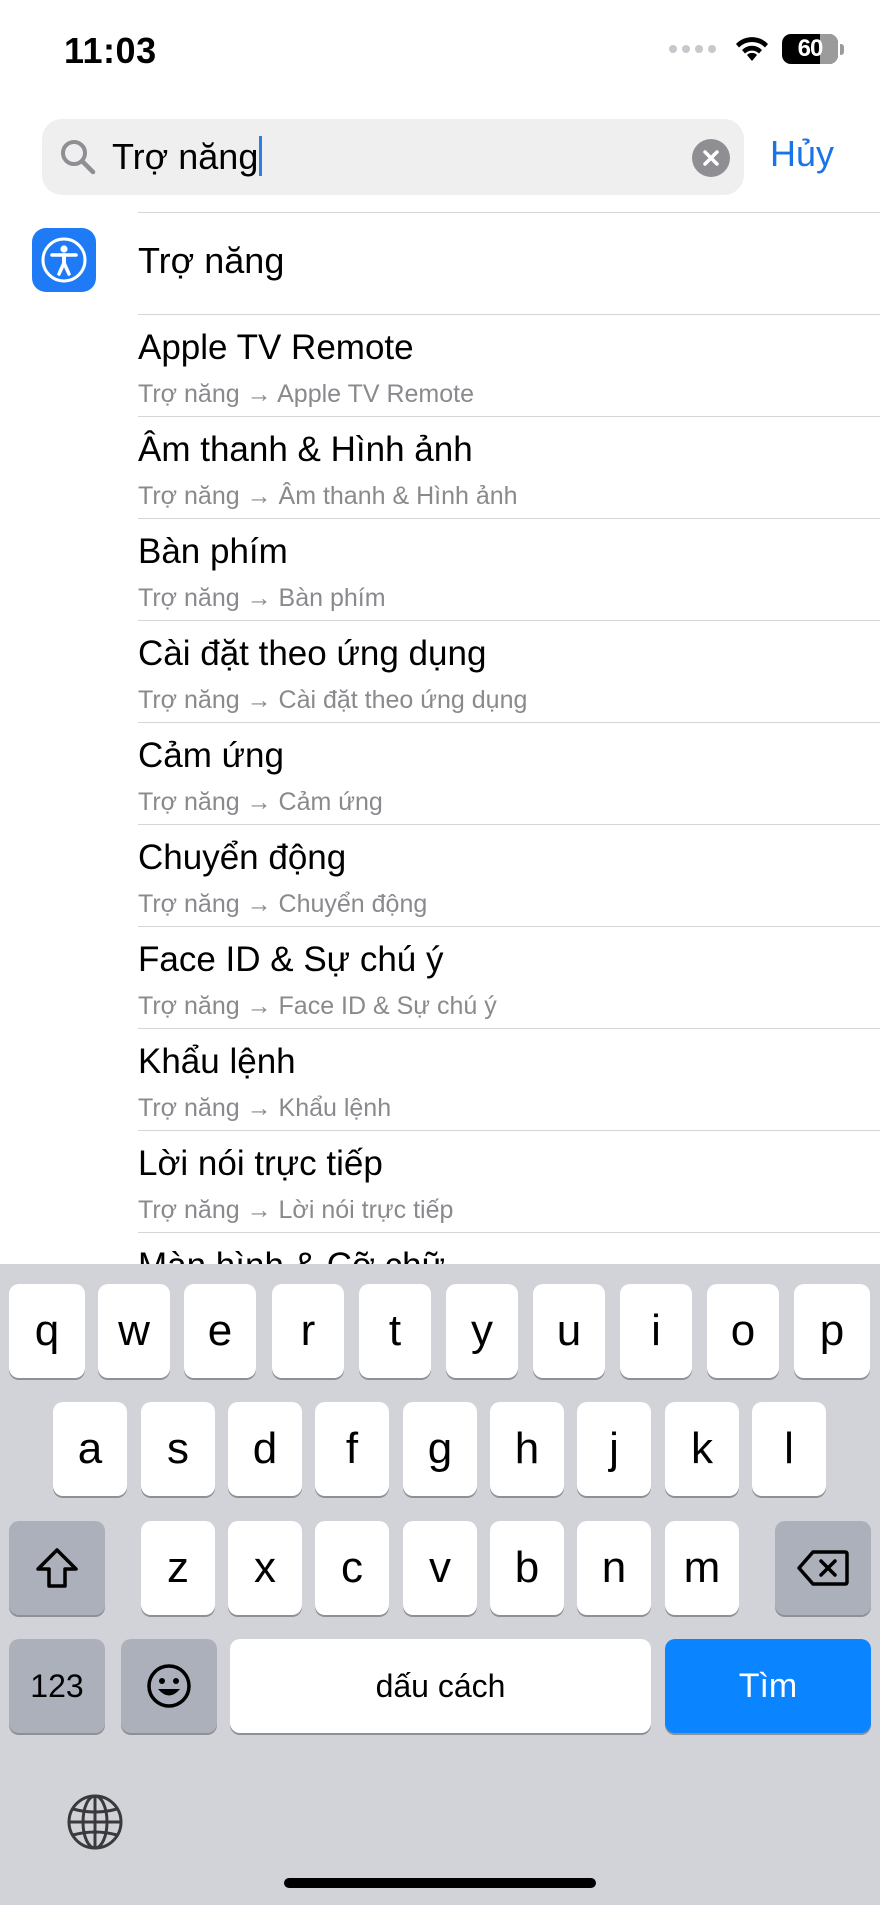 The width and height of the screenshot is (880, 1905). I want to click on result-path: Trợ năng → Cảm ứng, so click(260, 802).